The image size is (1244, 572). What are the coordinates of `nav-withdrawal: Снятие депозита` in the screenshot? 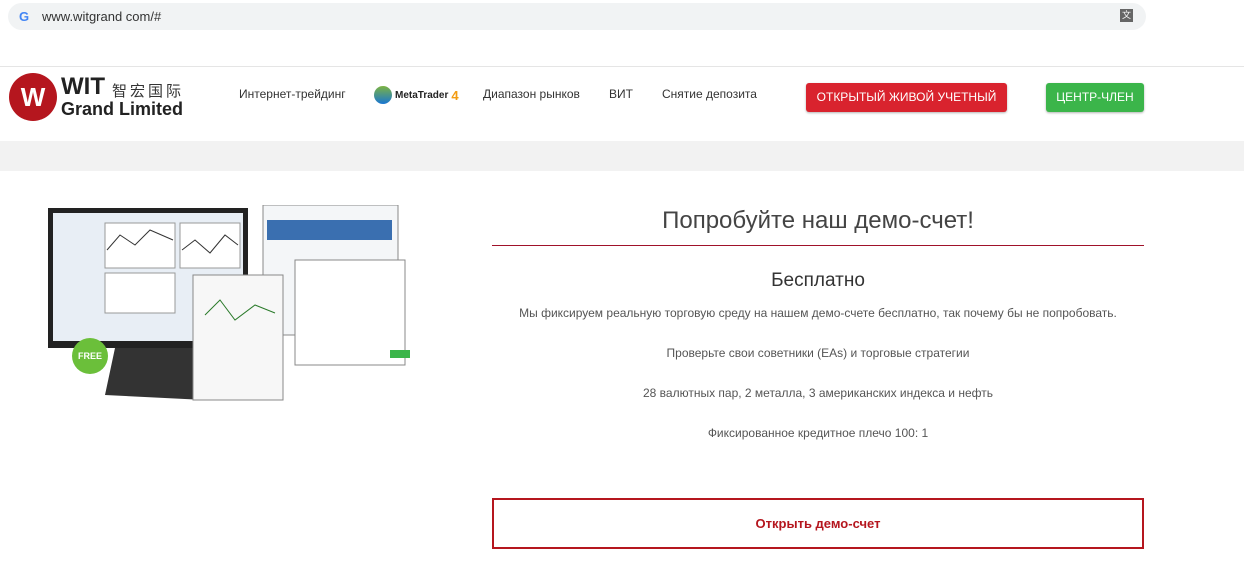 It's located at (709, 94).